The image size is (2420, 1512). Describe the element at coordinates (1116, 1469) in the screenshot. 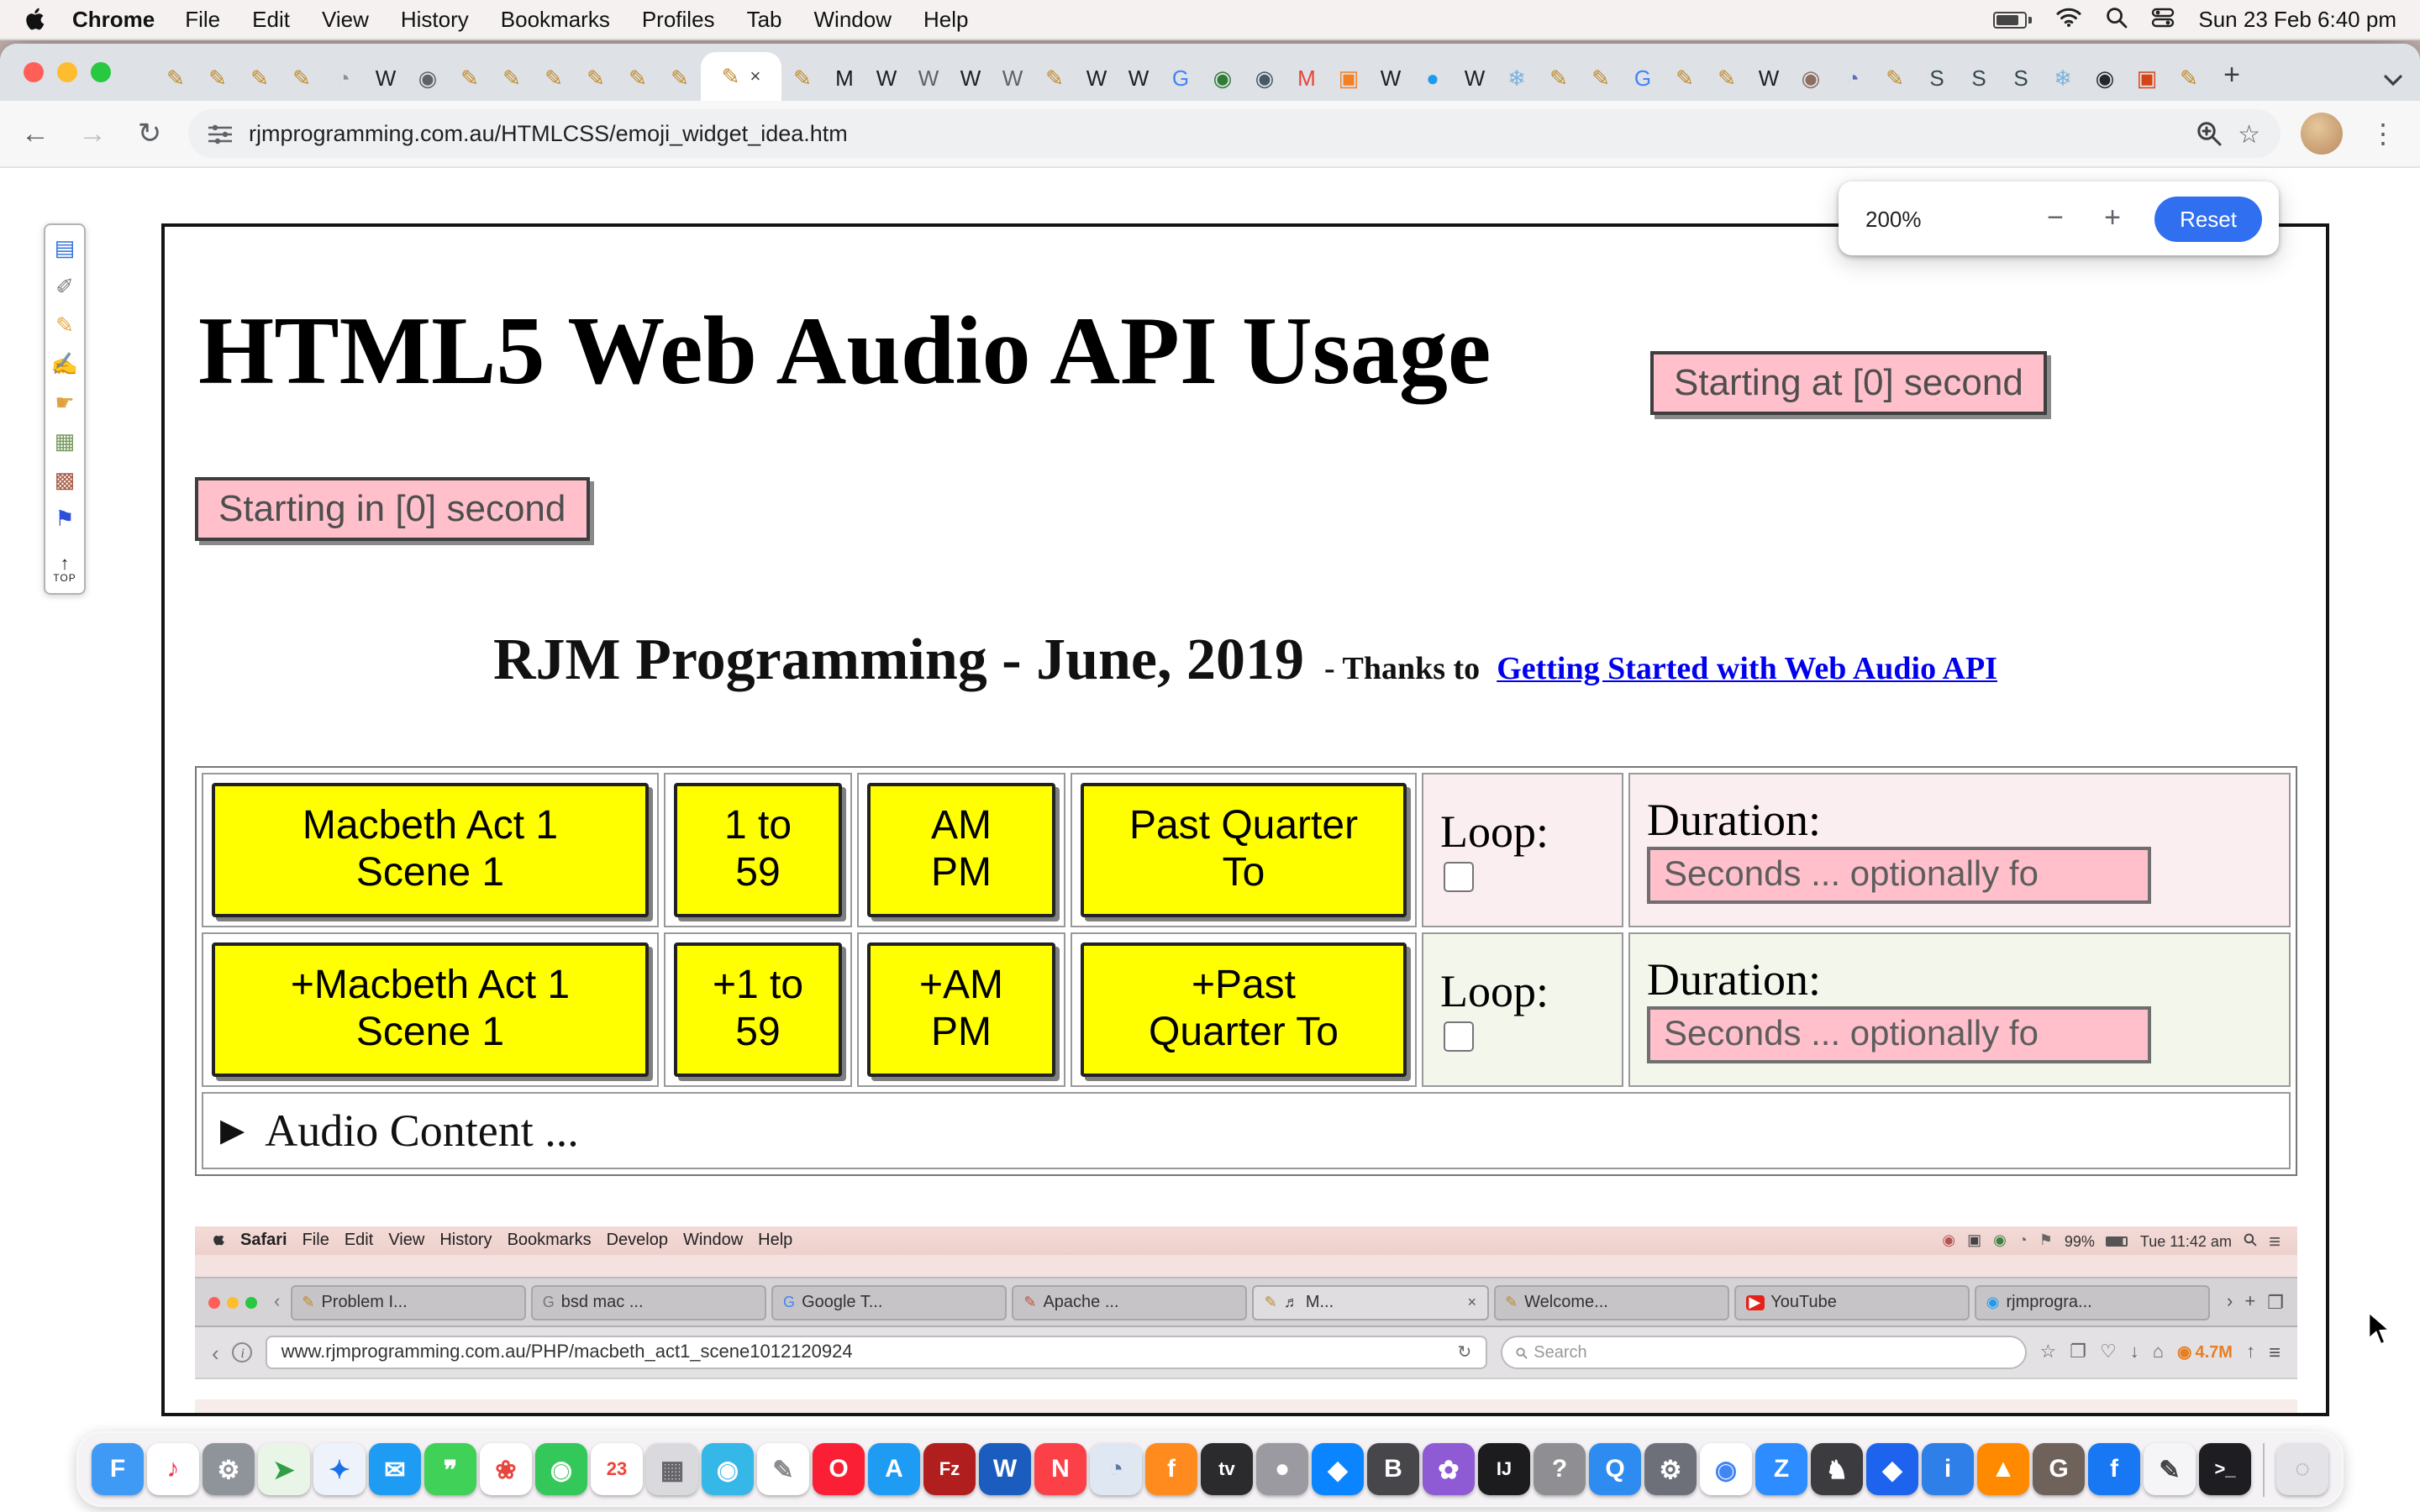

I see `dock-icon-preview: ◔` at that location.